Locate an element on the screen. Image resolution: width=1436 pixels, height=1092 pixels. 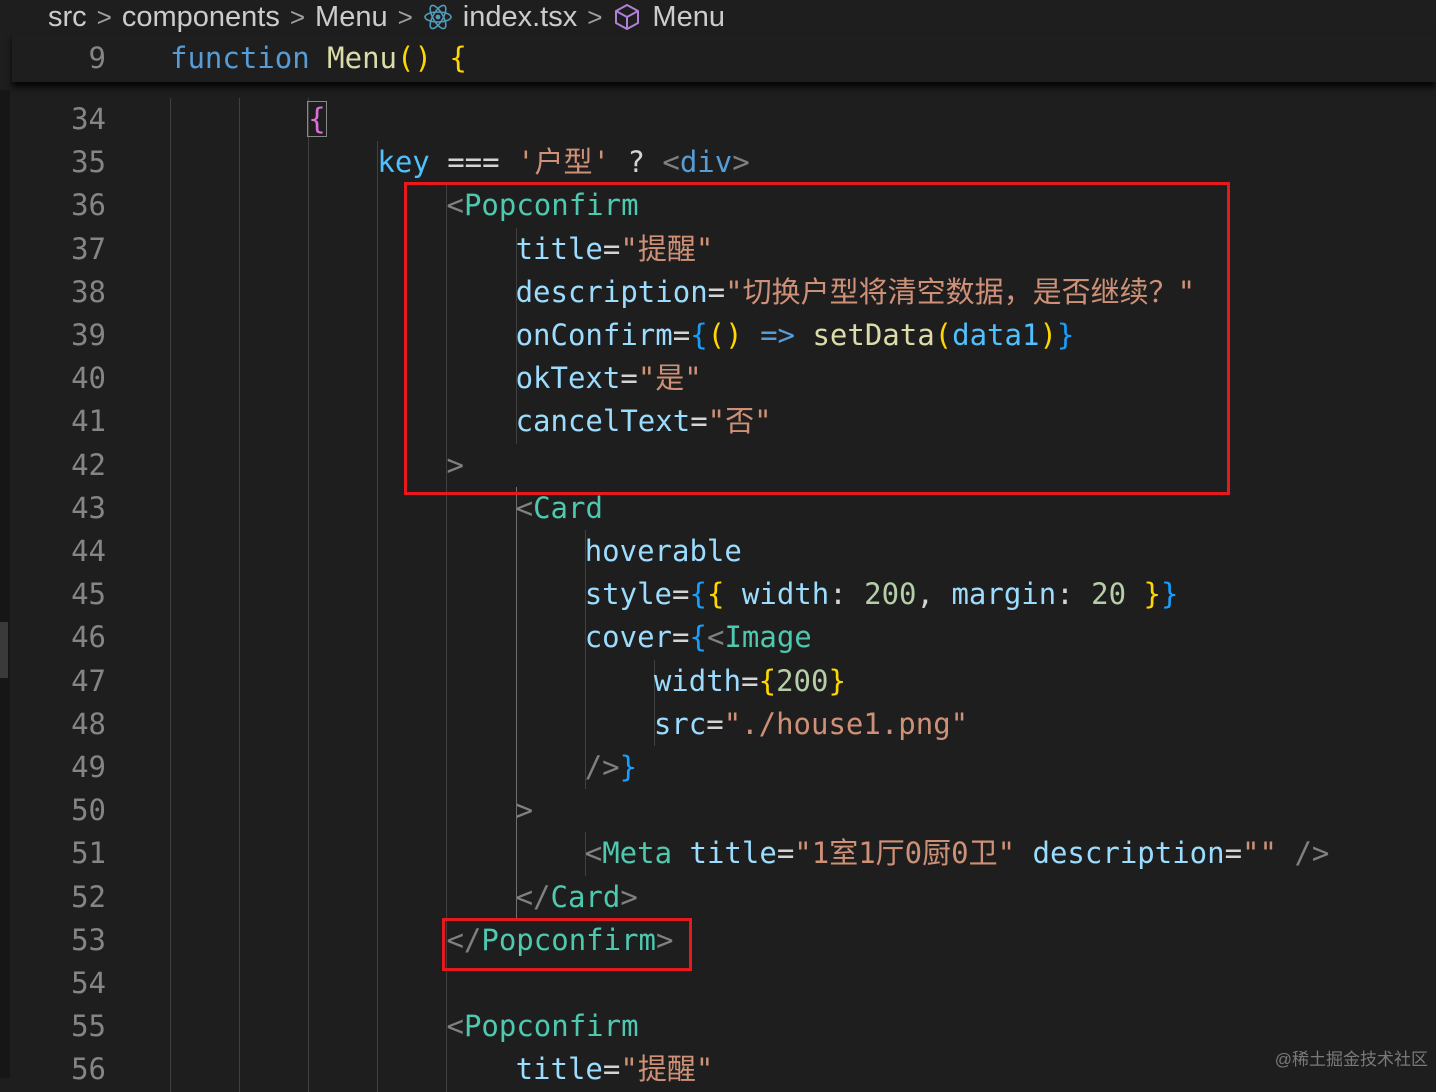
code-token: </ is located at coordinates (533, 896).